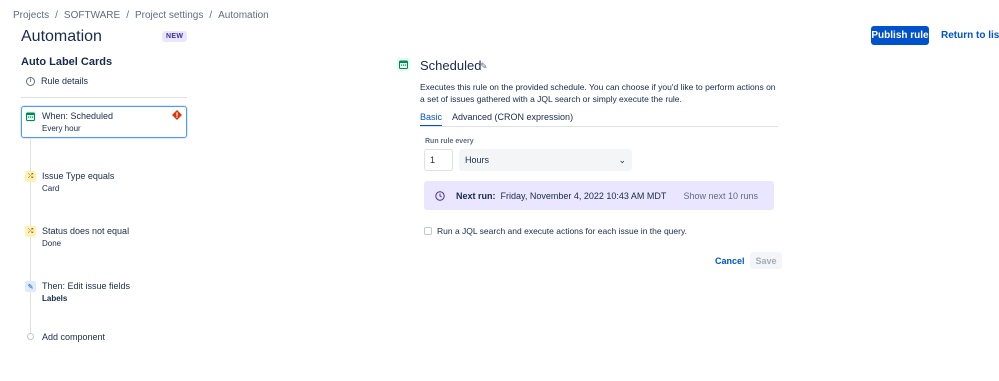 The image size is (999, 381). What do you see at coordinates (451, 65) in the screenshot?
I see `panel-title: Scheduled` at bounding box center [451, 65].